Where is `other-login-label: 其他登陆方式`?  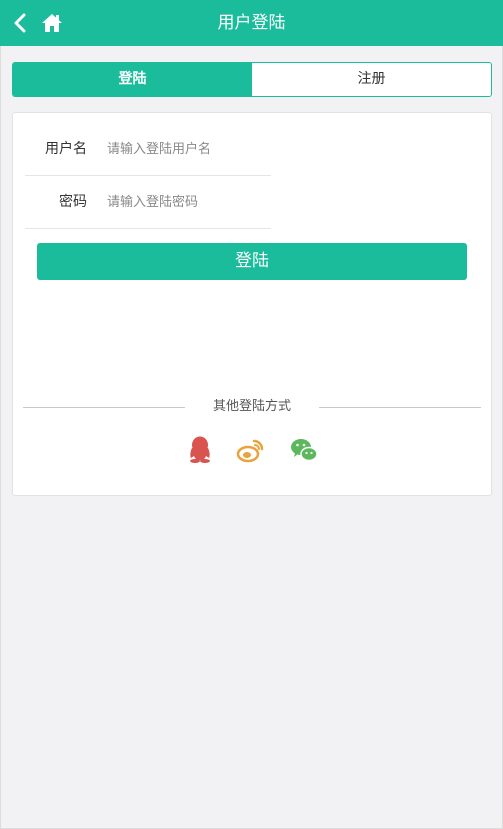
other-login-label: 其他登陆方式 is located at coordinates (251, 406).